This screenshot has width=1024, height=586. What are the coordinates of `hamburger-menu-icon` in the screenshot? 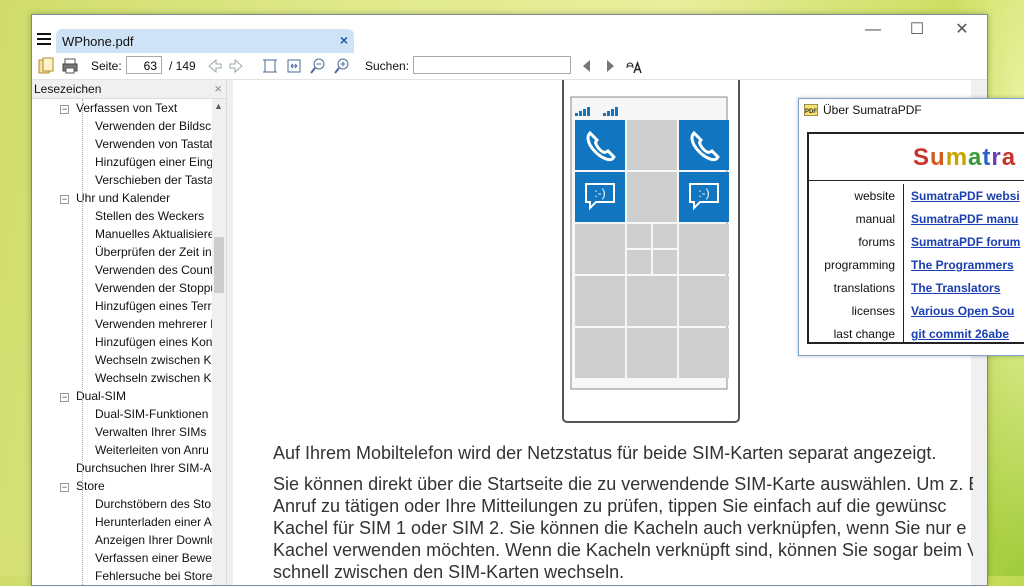 It's located at (44, 40).